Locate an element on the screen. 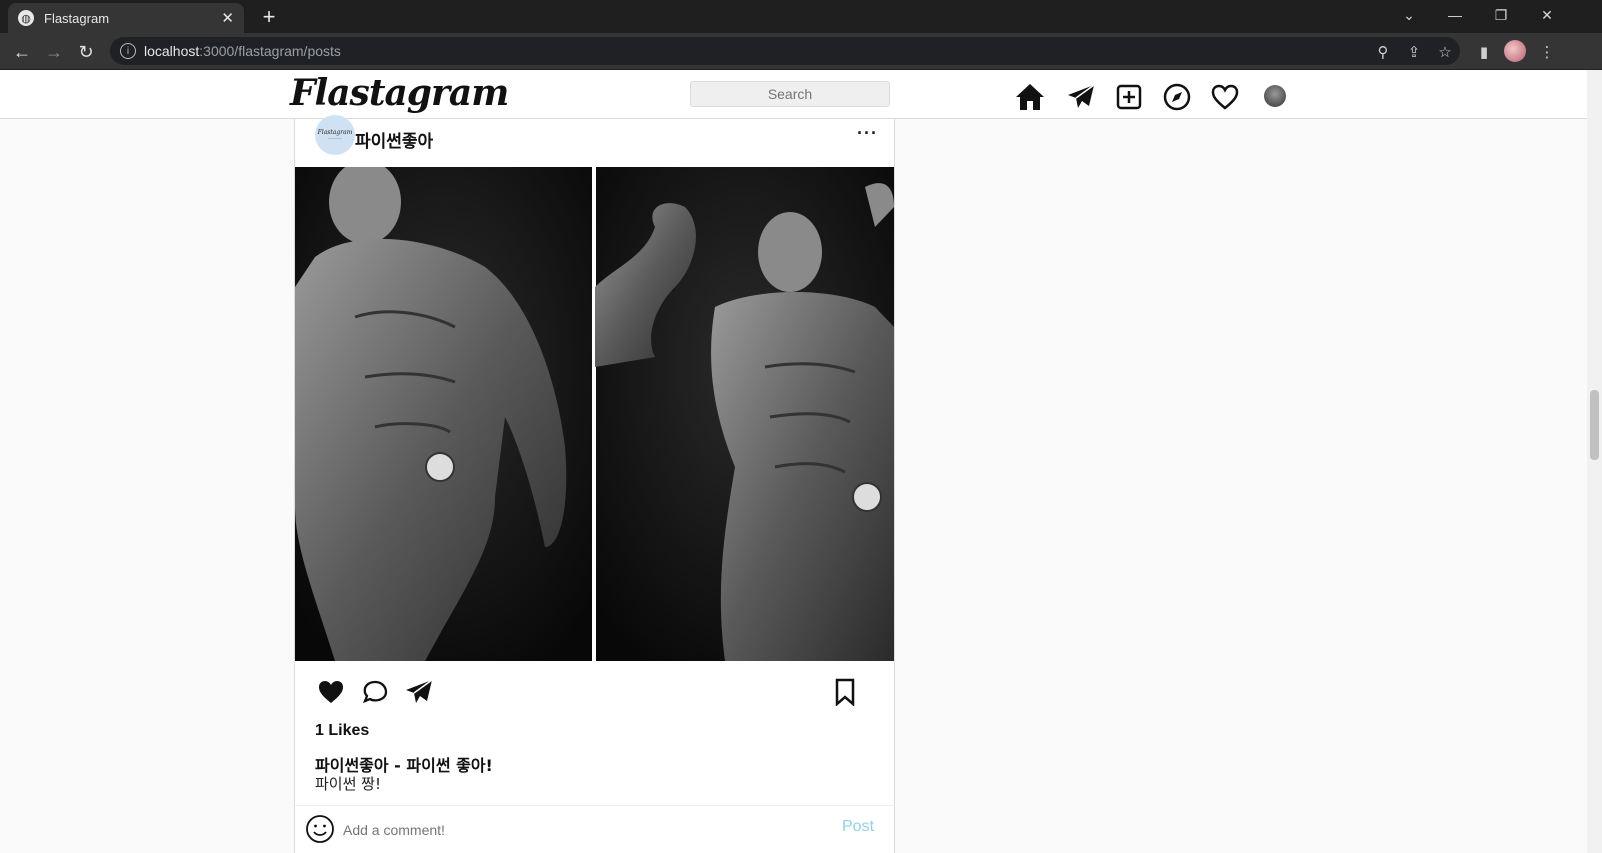 The image size is (1602, 853). browser-profile-avatar is located at coordinates (1515, 51).